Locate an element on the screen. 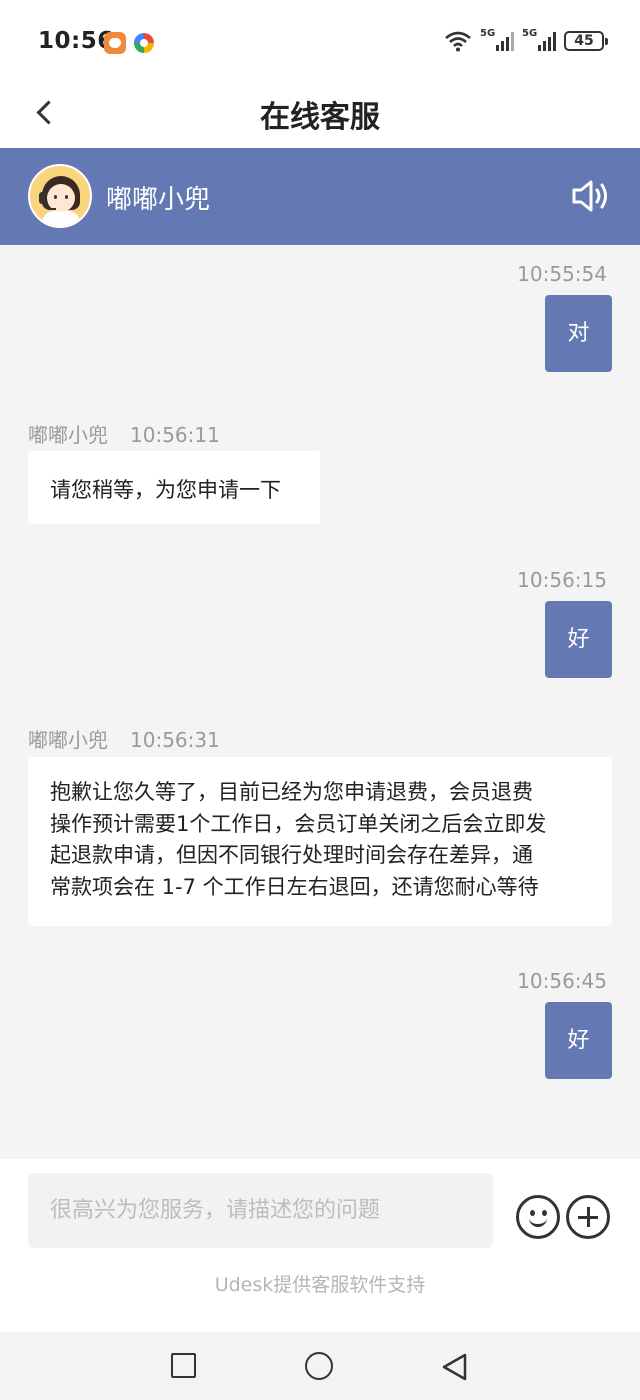 Image resolution: width=640 pixels, height=1400 pixels. signal-2-icon: 5G is located at coordinates (539, 39).